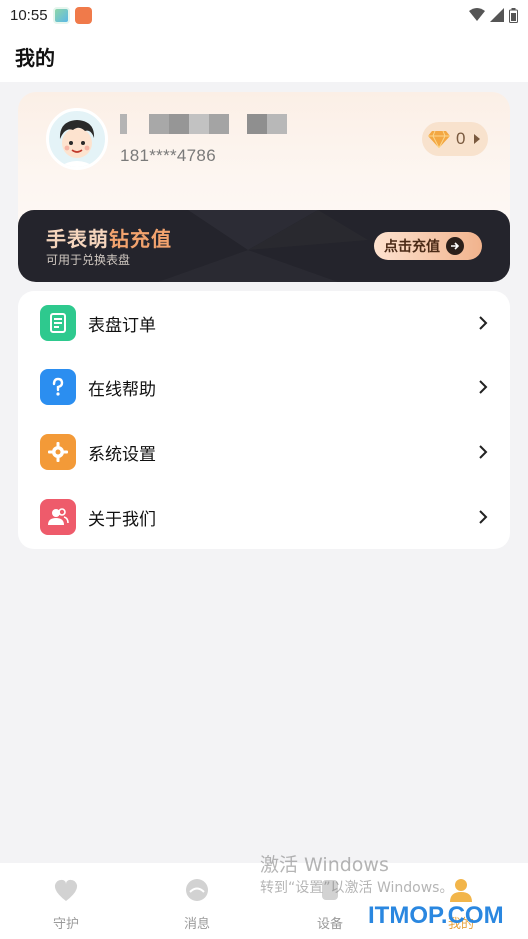 This screenshot has height=939, width=528. What do you see at coordinates (357, 888) in the screenshot?
I see `windows-activation-subtext: 转到“设置”以激活 Windows。` at bounding box center [357, 888].